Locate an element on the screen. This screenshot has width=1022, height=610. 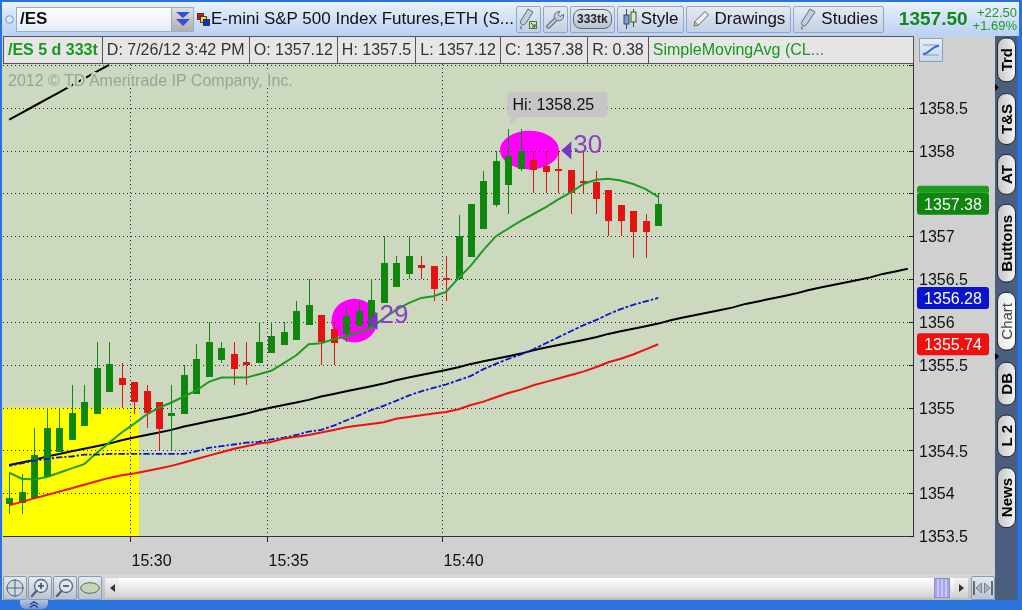
wrench-button is located at coordinates (555, 19).